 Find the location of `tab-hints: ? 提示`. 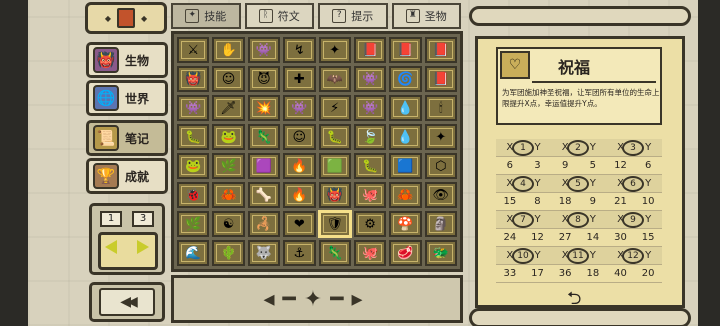

tab-hints: ? 提示 is located at coordinates (353, 16).